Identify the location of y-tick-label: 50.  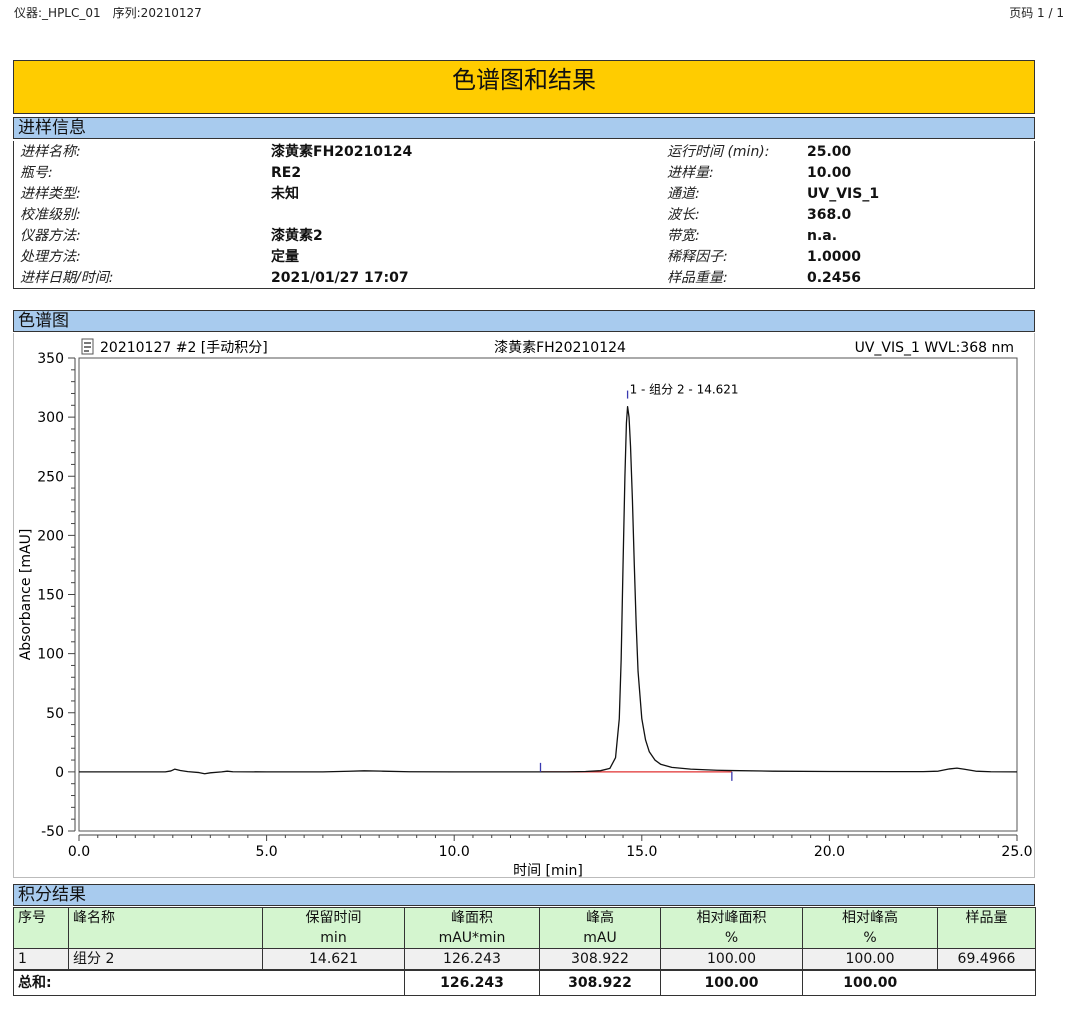
(55, 714).